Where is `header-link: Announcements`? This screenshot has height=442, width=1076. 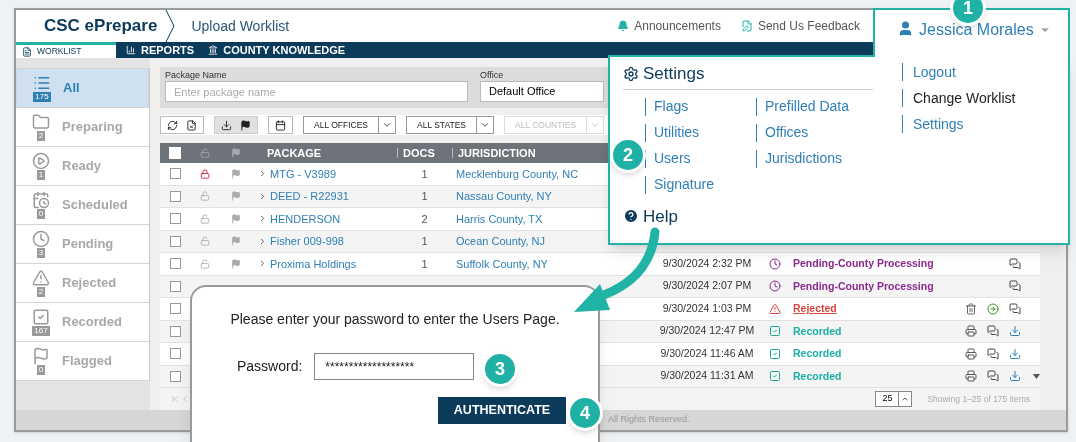 header-link: Announcements is located at coordinates (677, 26).